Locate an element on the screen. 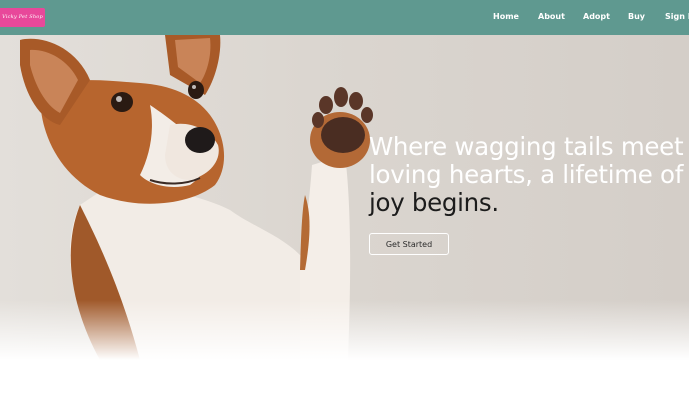 This screenshot has width=689, height=418. headline-dark-text: joy begins. is located at coordinates (434, 202).